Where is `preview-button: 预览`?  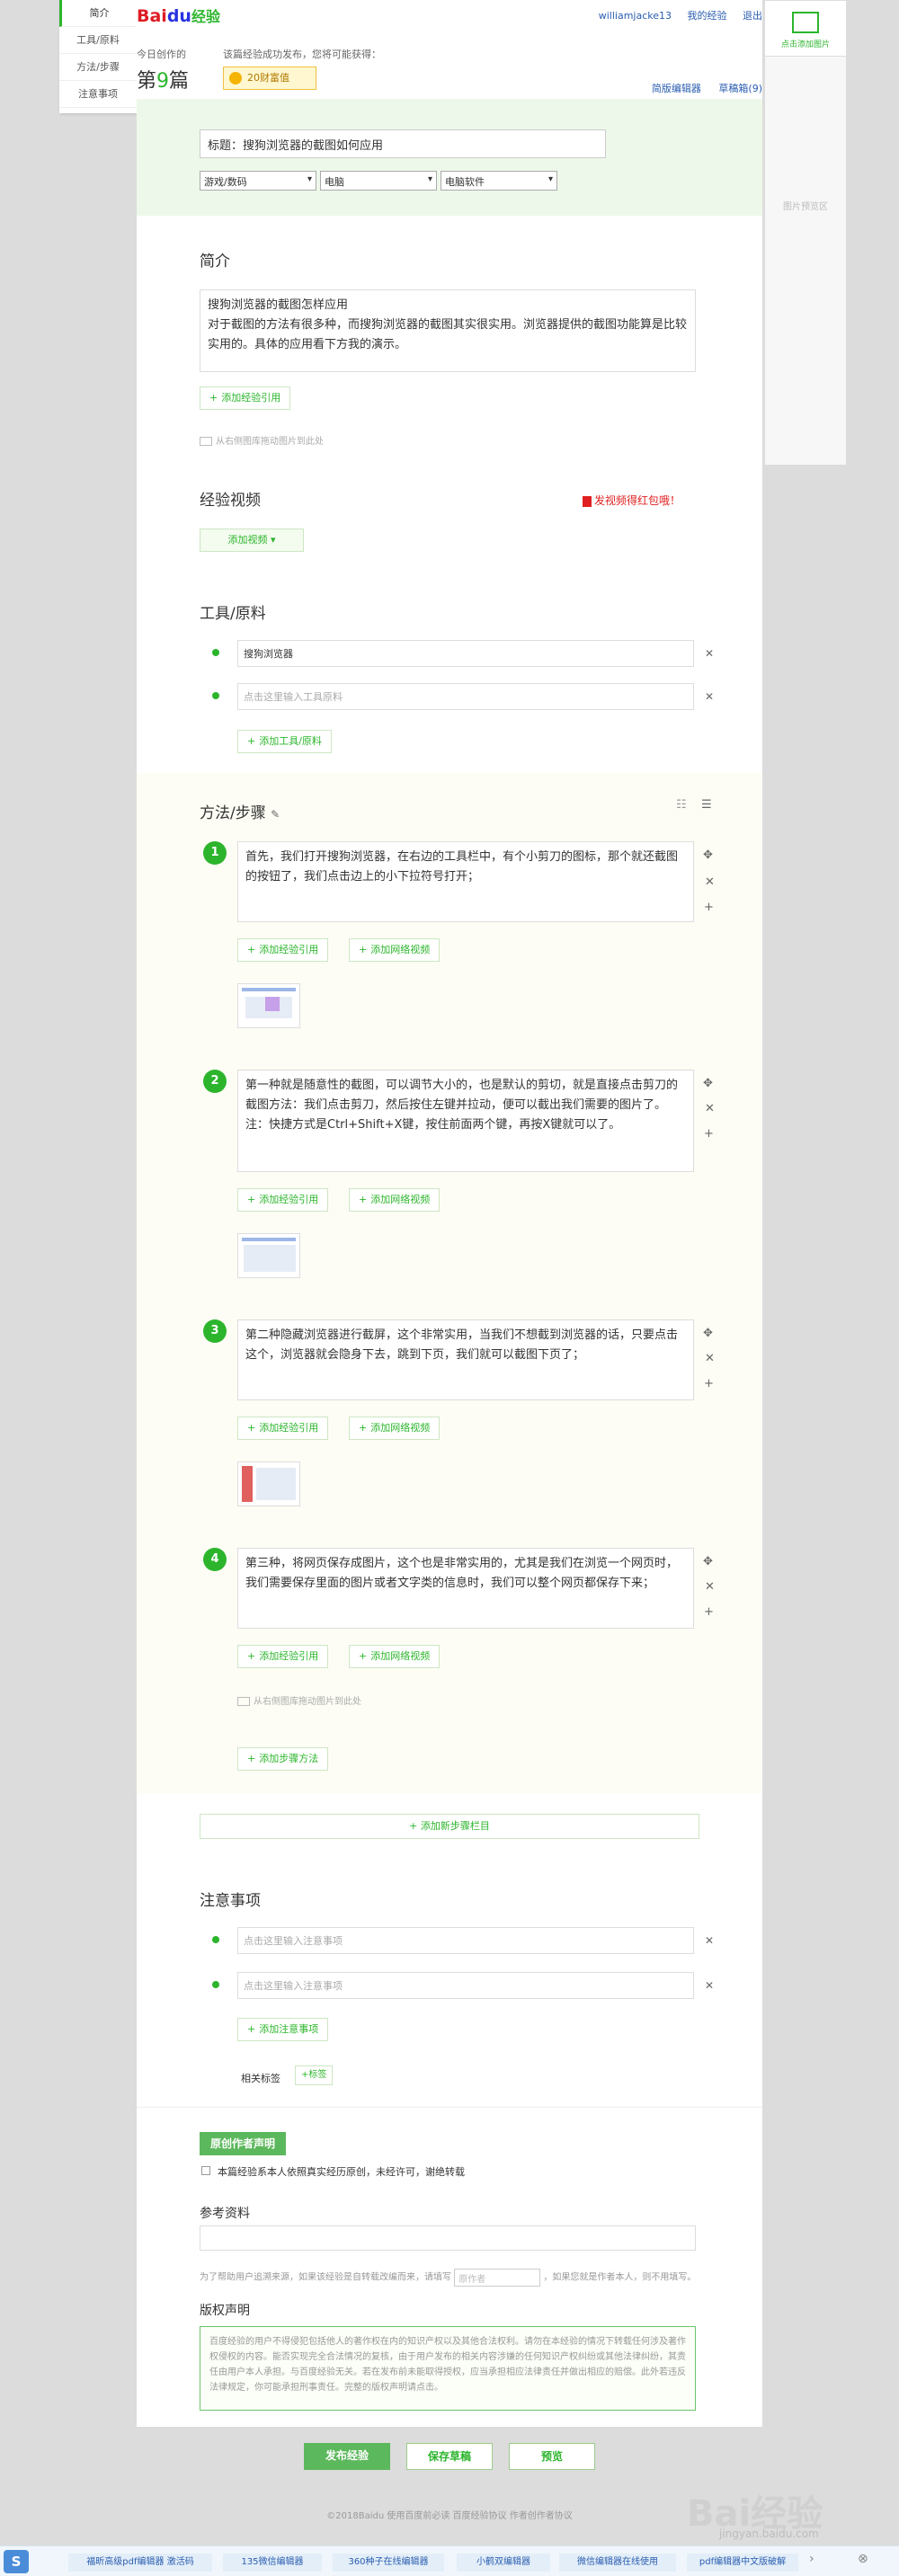
preview-button: 预览 is located at coordinates (552, 2456).